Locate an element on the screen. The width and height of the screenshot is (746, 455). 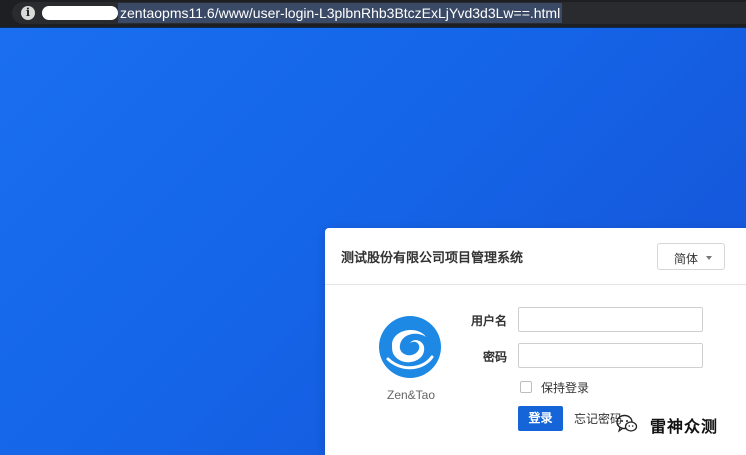
username-label: 用户名 is located at coordinates (488, 321).